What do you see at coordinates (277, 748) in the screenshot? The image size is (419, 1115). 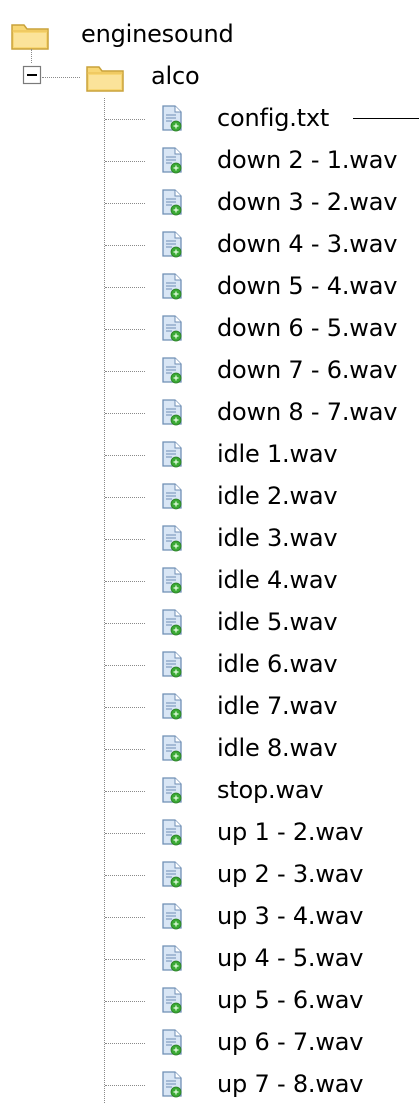 I see `tree-node-label: idle 8.wav` at bounding box center [277, 748].